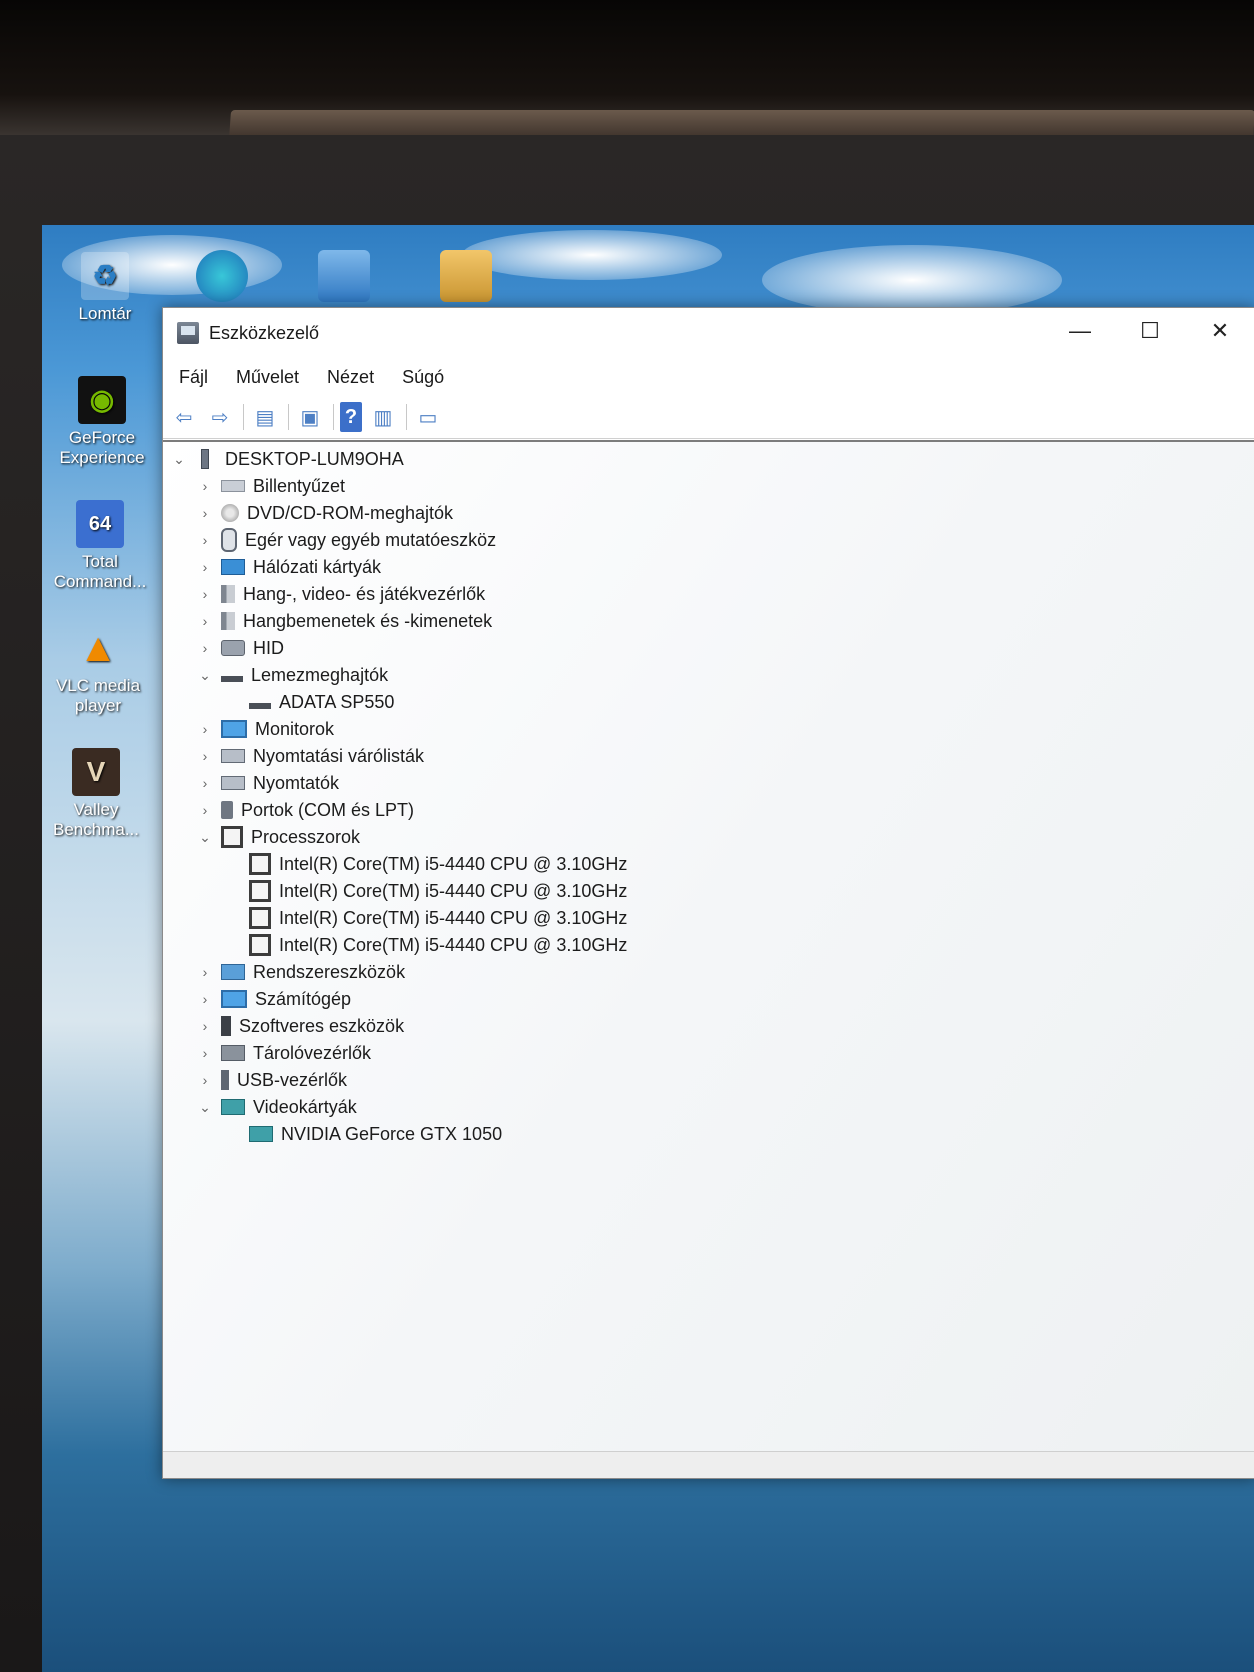 Image resolution: width=1254 pixels, height=1672 pixels. I want to click on tree-root: ⌄ DESKTOP-LUM9OHA, so click(286, 459).